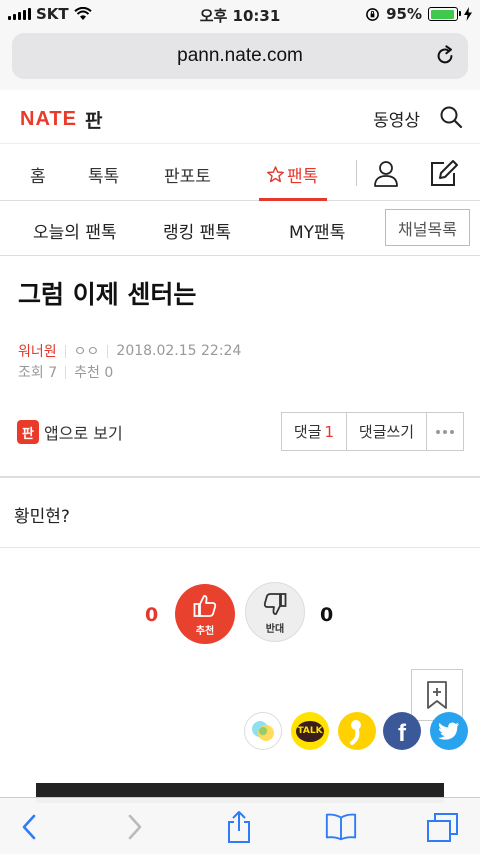 This screenshot has height=854, width=480. What do you see at coordinates (444, 173) in the screenshot?
I see `write-icon` at bounding box center [444, 173].